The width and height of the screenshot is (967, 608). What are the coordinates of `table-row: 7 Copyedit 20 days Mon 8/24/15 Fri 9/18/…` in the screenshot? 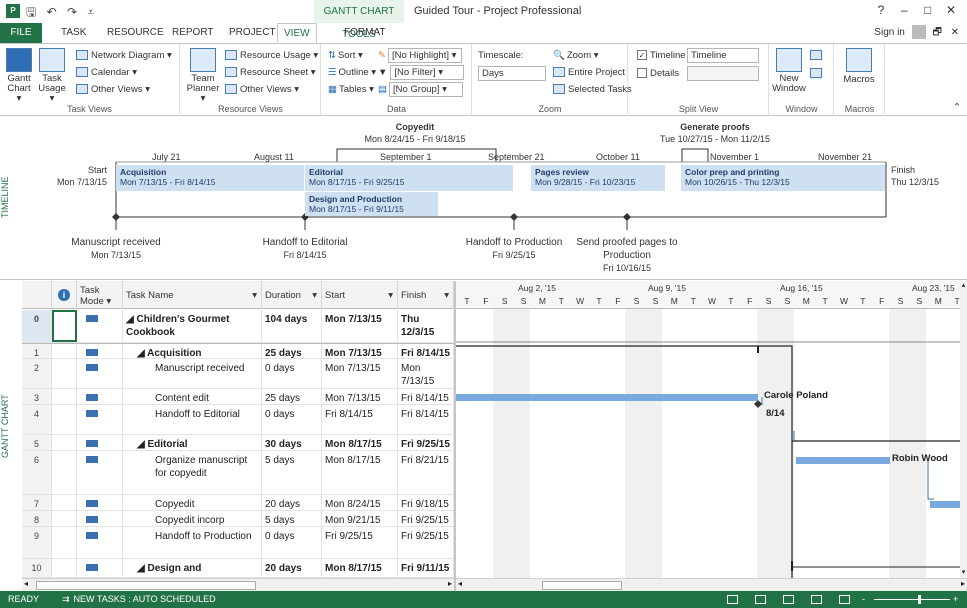 It's located at (238, 503).